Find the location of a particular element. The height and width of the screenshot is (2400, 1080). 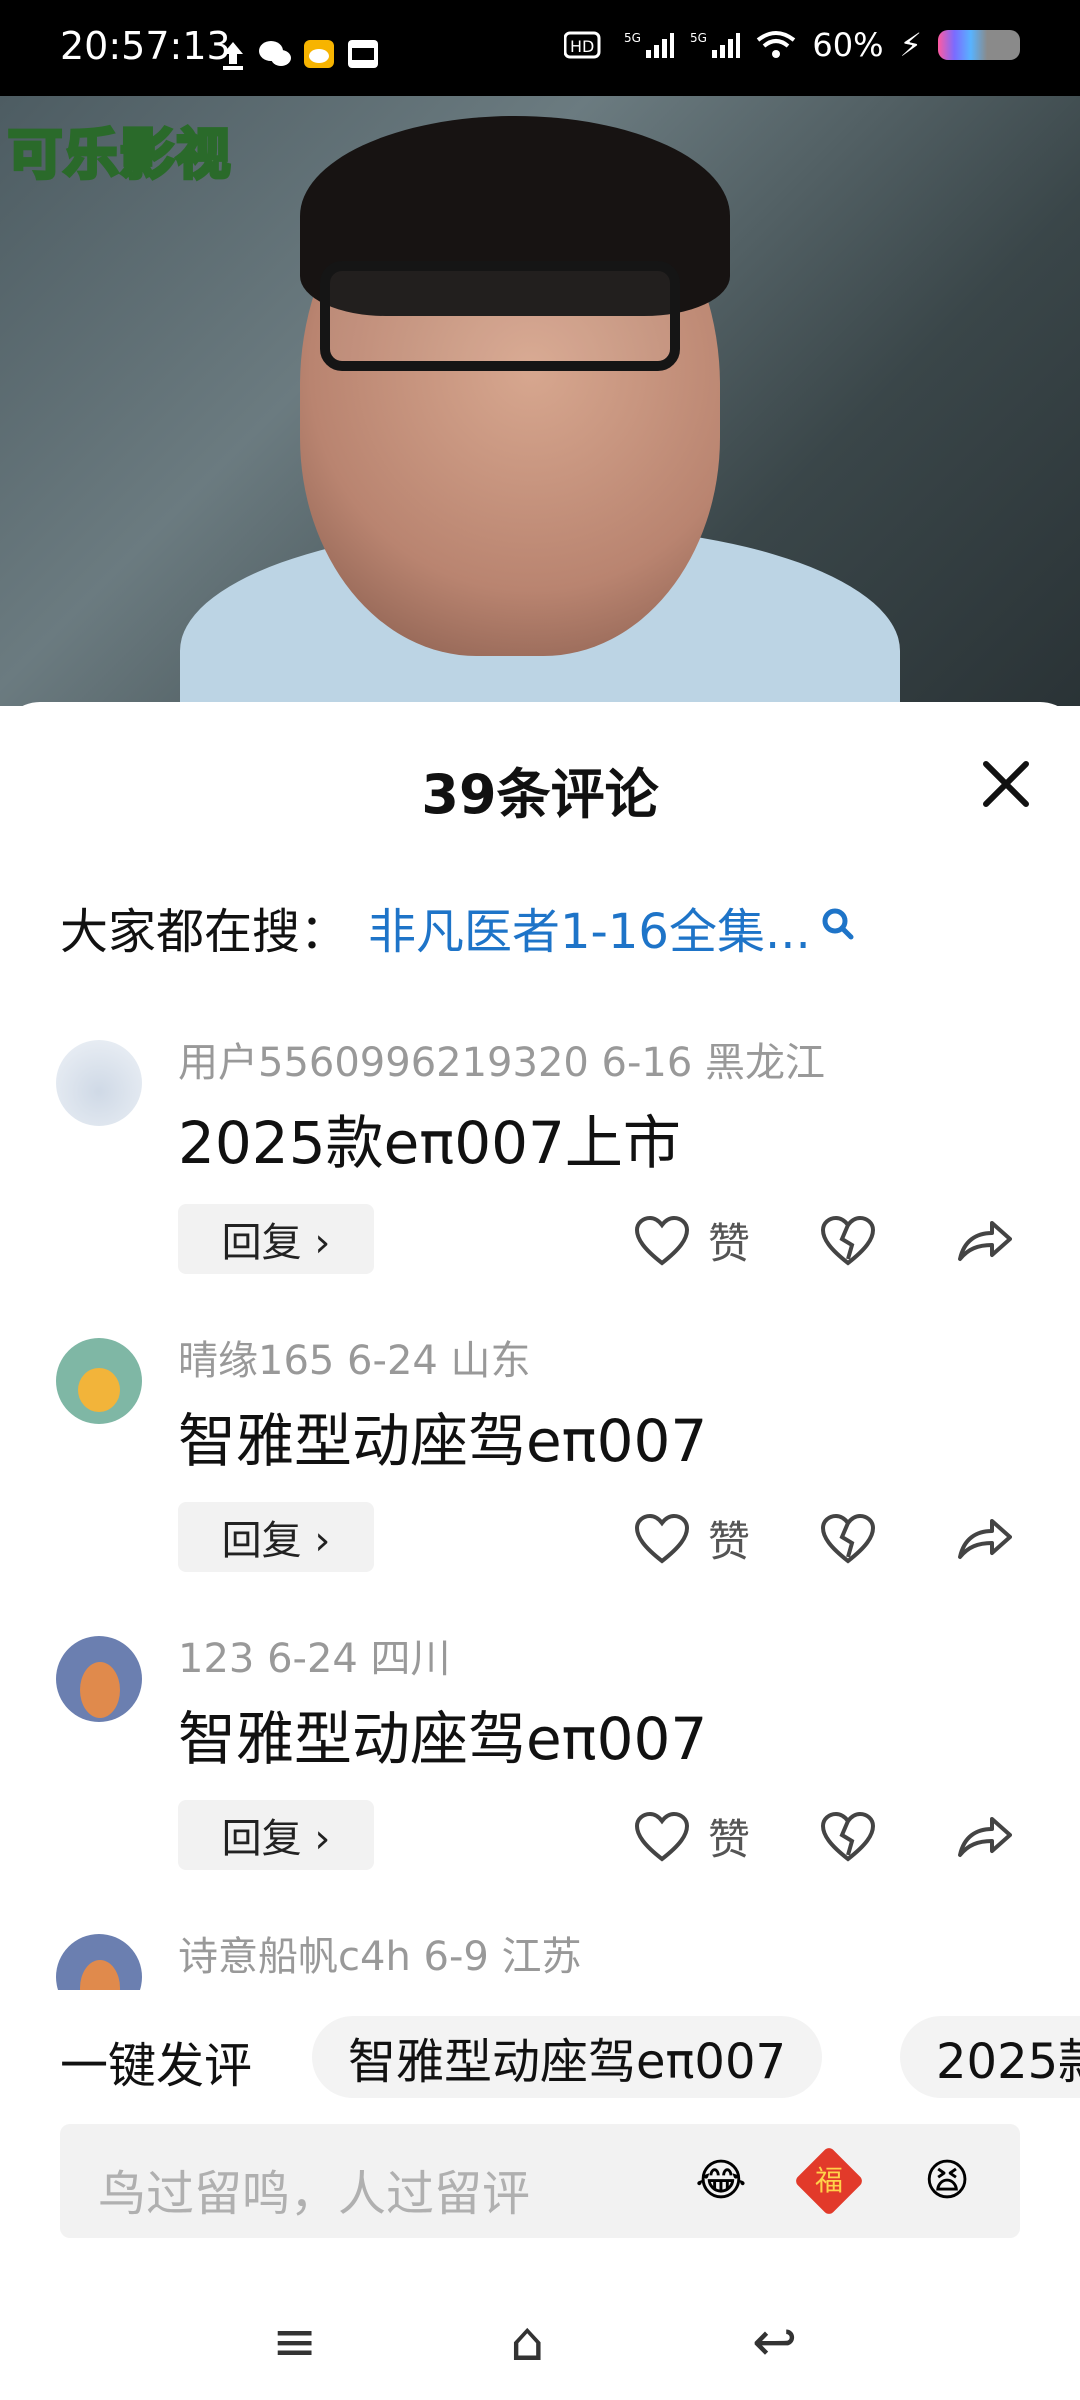

upload-icon is located at coordinates (233, 56).